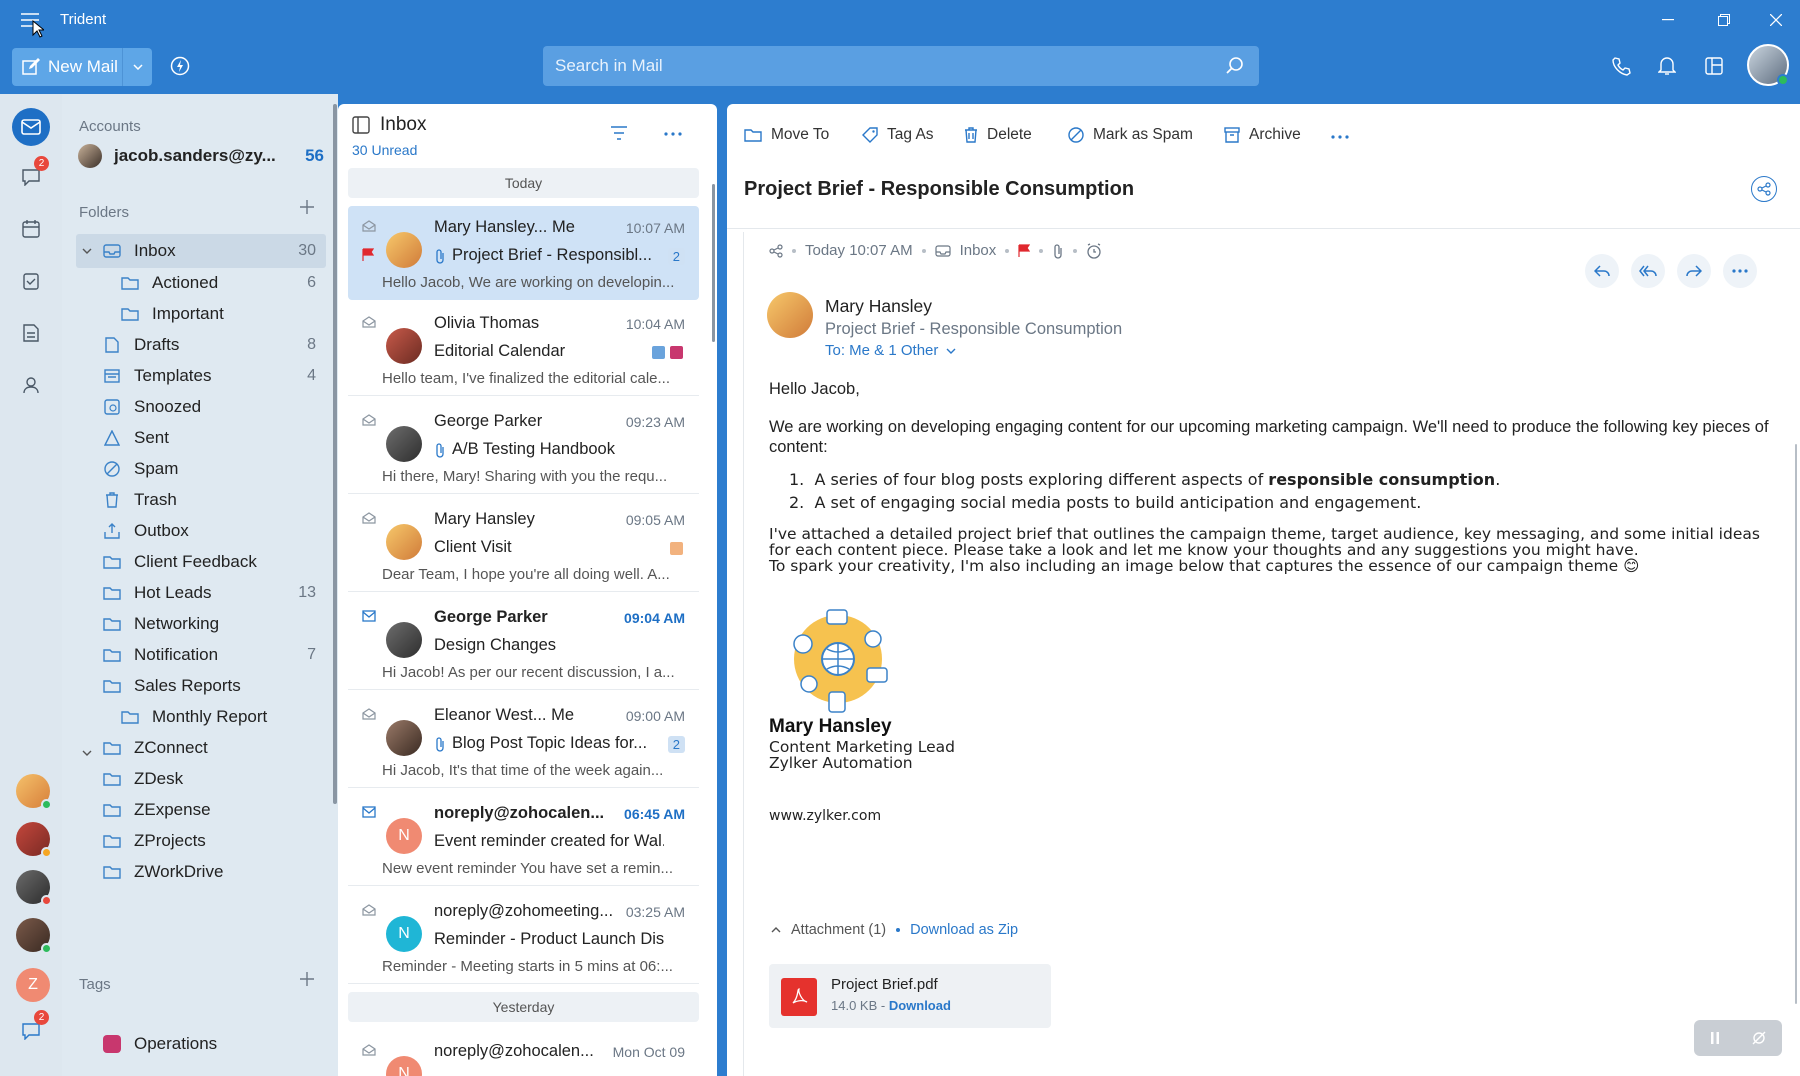  Describe the element at coordinates (1764, 189) in the screenshot. I see `share-thread-icon` at that location.